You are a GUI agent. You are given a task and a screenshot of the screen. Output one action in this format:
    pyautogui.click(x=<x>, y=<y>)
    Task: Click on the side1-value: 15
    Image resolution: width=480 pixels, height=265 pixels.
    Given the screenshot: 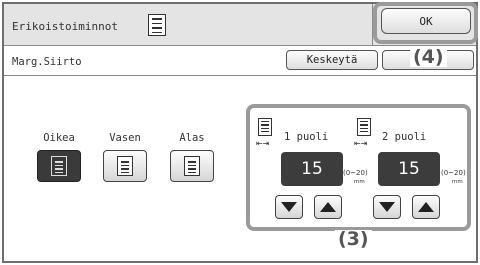 What is the action you would take?
    pyautogui.click(x=312, y=169)
    